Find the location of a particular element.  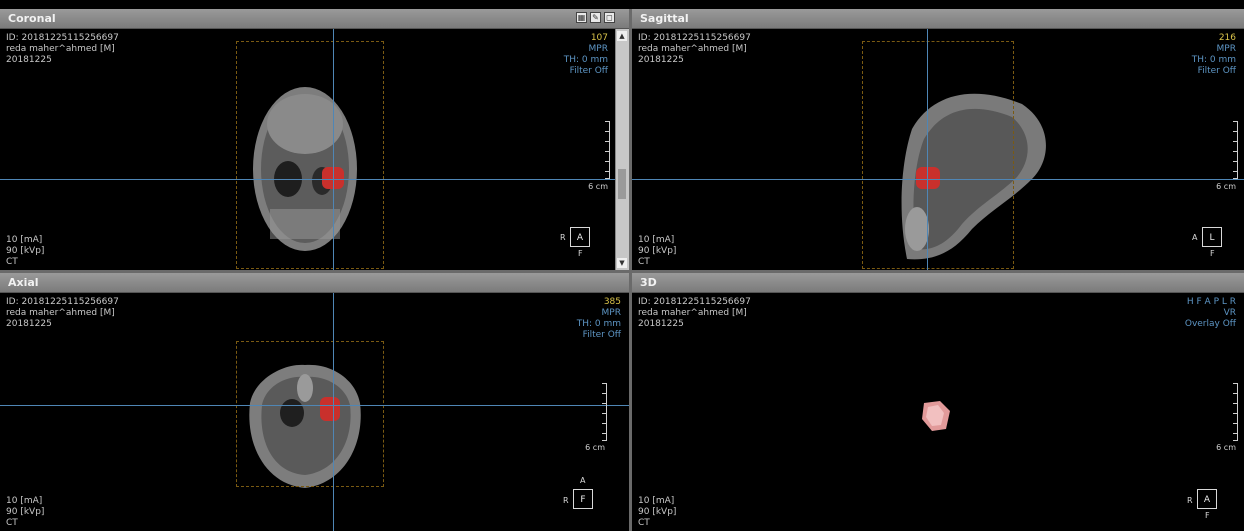

sagittal-crosshair-horizontal is located at coordinates (938, 179).